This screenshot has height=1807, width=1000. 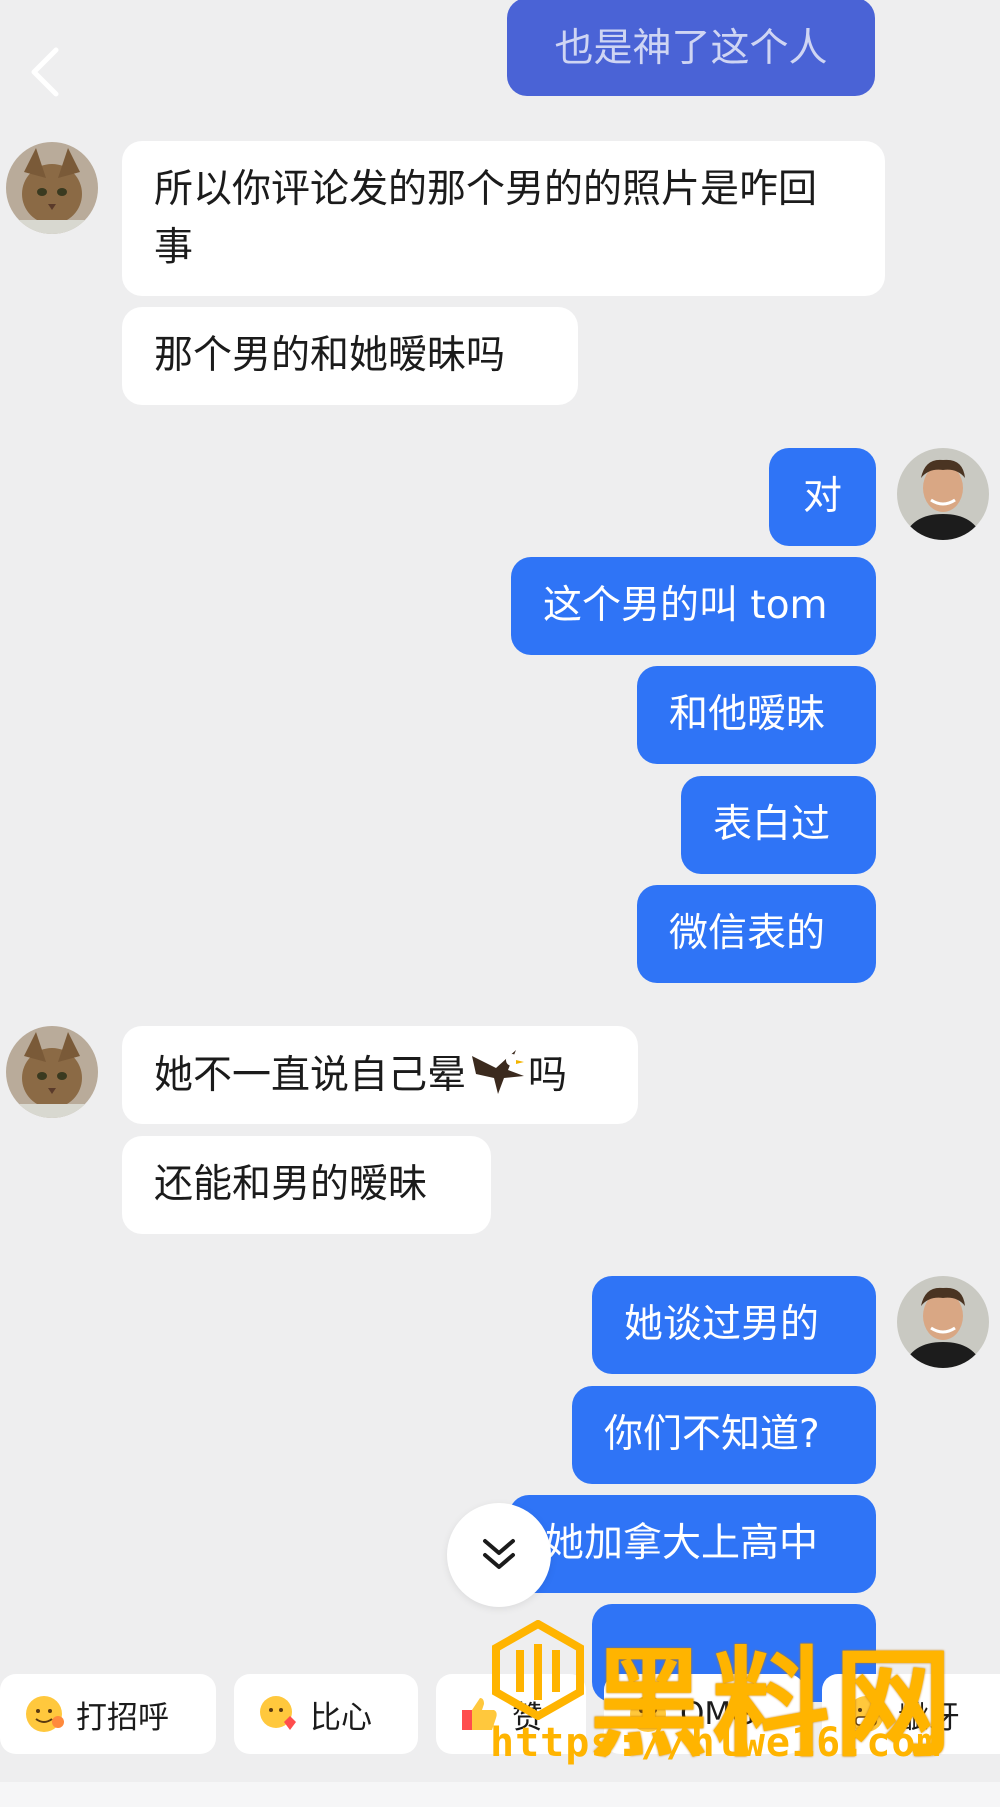 I want to click on message-bubble-outgoing: 也是神了这个人, so click(x=691, y=48).